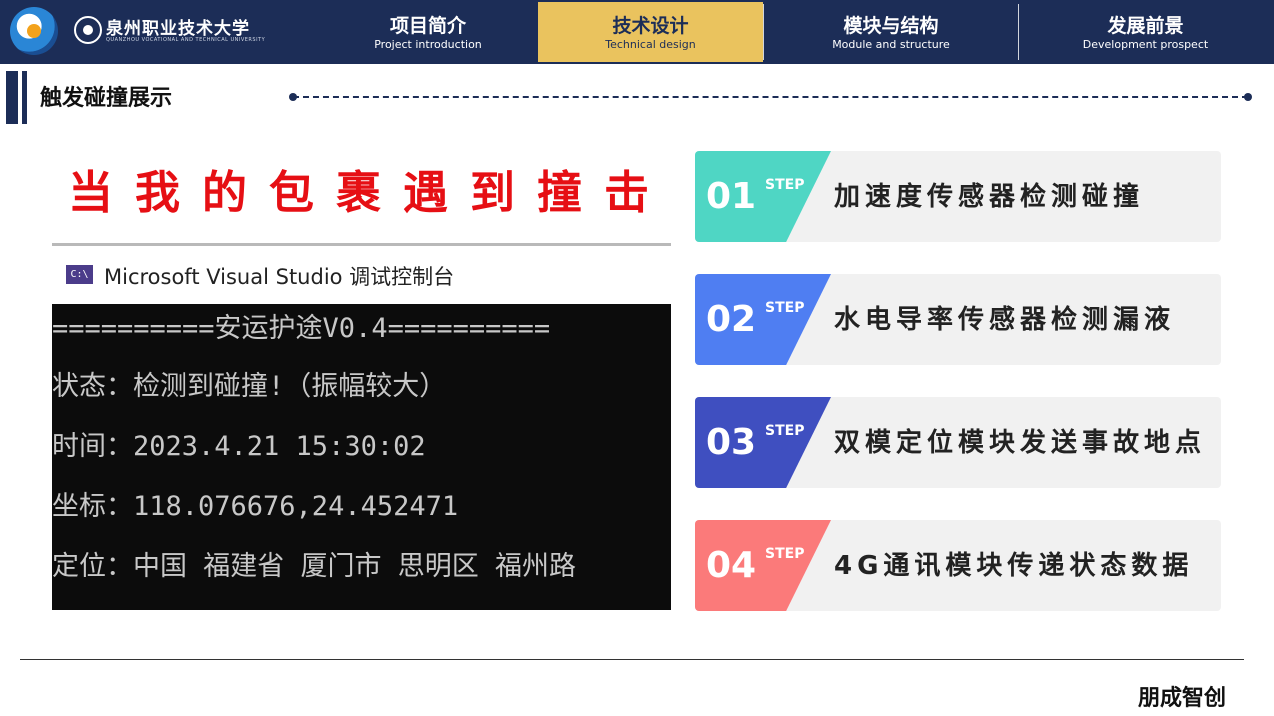 The height and width of the screenshot is (716, 1274). I want to click on nav-label-cn: 项目简介, so click(427, 26).